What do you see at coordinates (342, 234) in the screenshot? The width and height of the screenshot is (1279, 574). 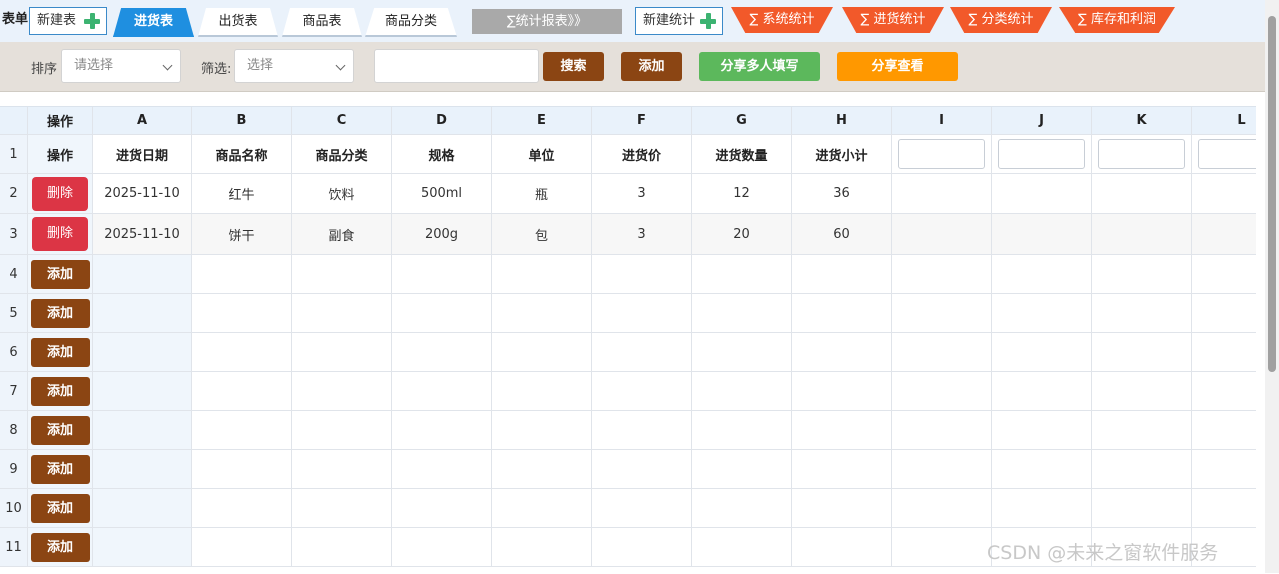 I see `table-cell: 副食` at bounding box center [342, 234].